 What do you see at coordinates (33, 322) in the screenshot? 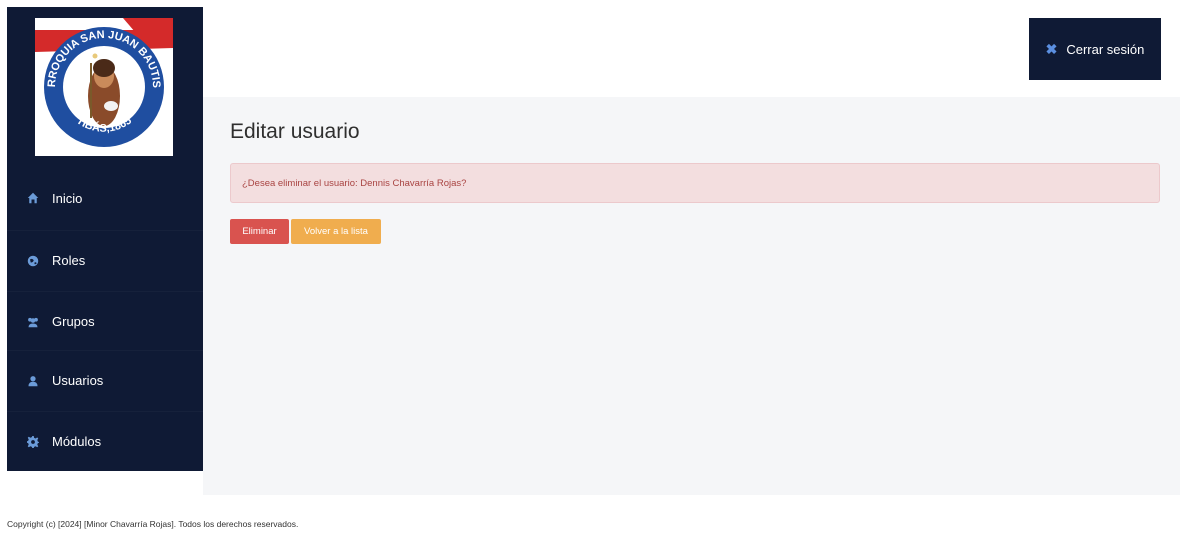
I see `users-icon` at bounding box center [33, 322].